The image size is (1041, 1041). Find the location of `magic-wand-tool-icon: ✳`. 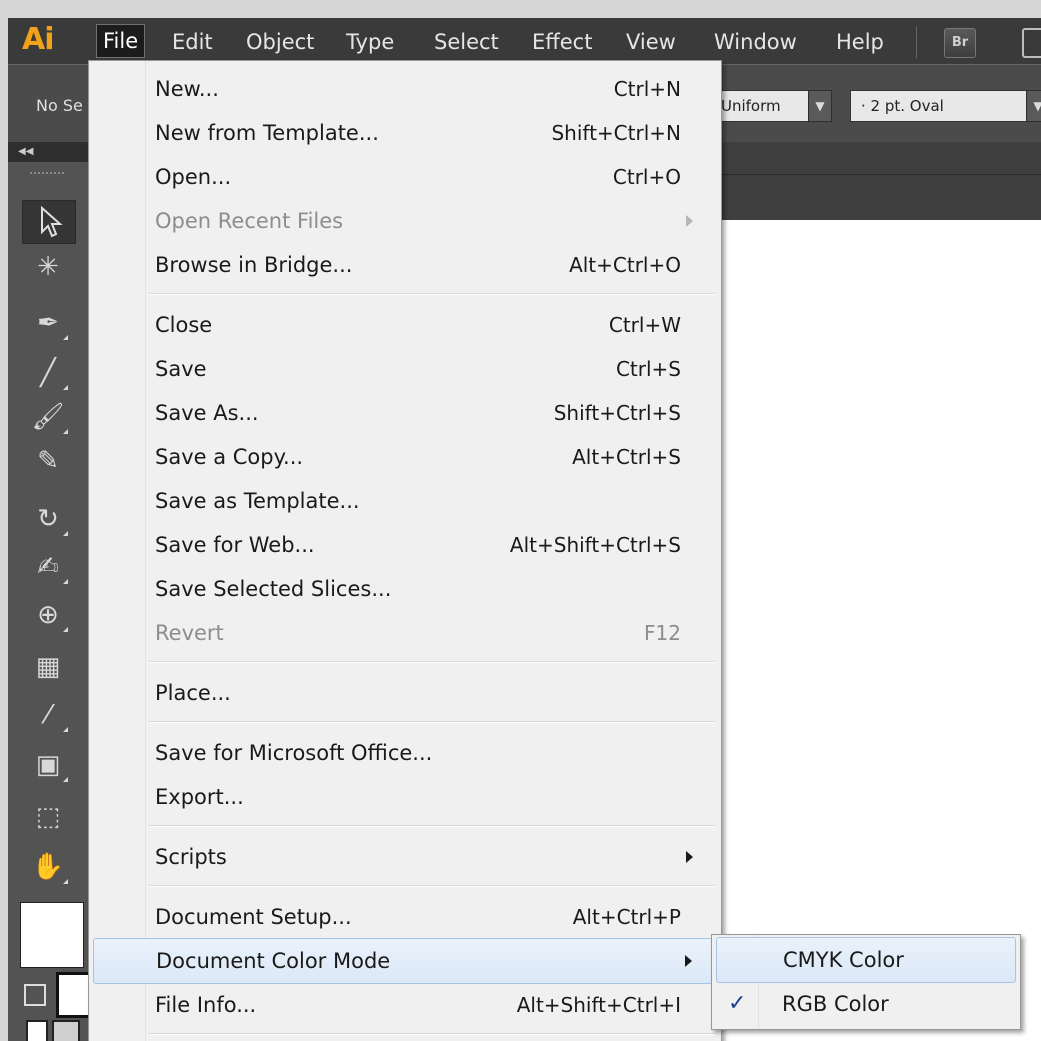

magic-wand-tool-icon: ✳ is located at coordinates (48, 267).